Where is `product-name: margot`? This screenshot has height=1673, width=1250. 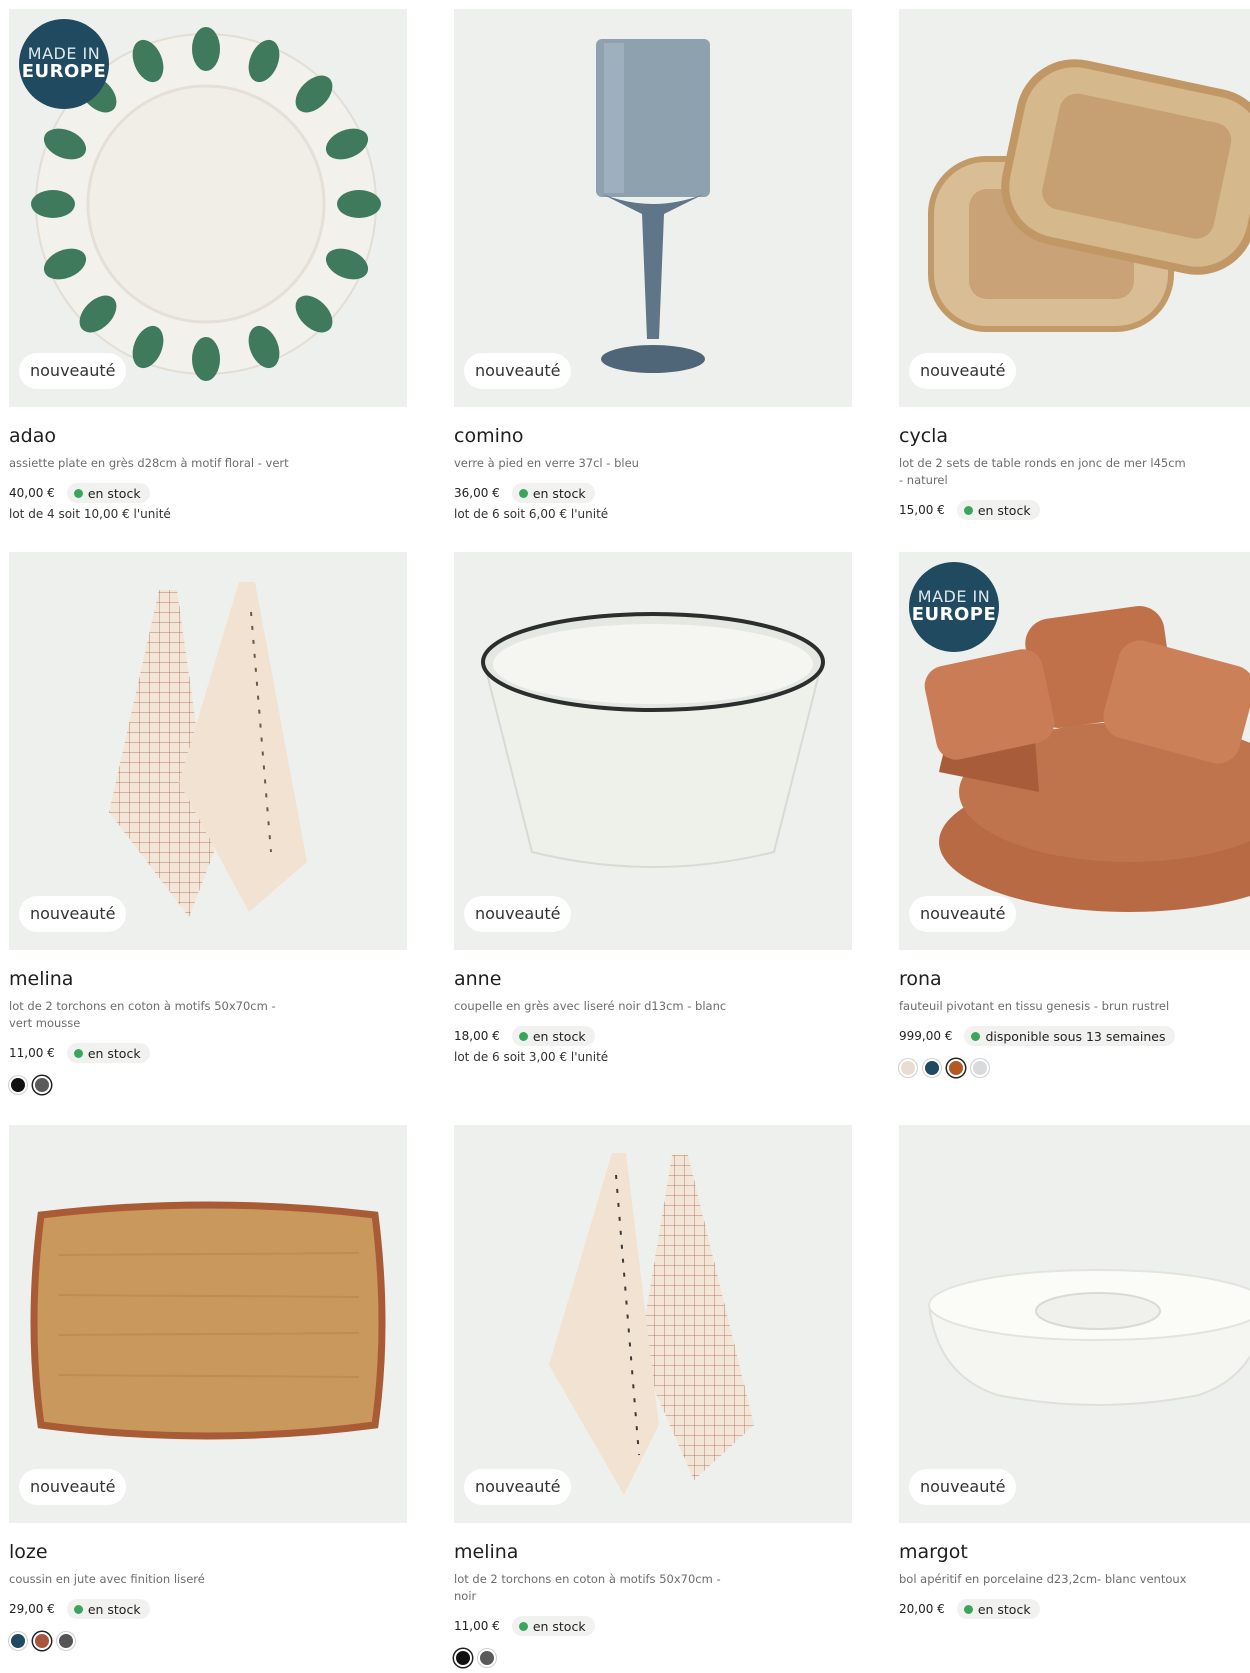 product-name: margot is located at coordinates (1074, 1552).